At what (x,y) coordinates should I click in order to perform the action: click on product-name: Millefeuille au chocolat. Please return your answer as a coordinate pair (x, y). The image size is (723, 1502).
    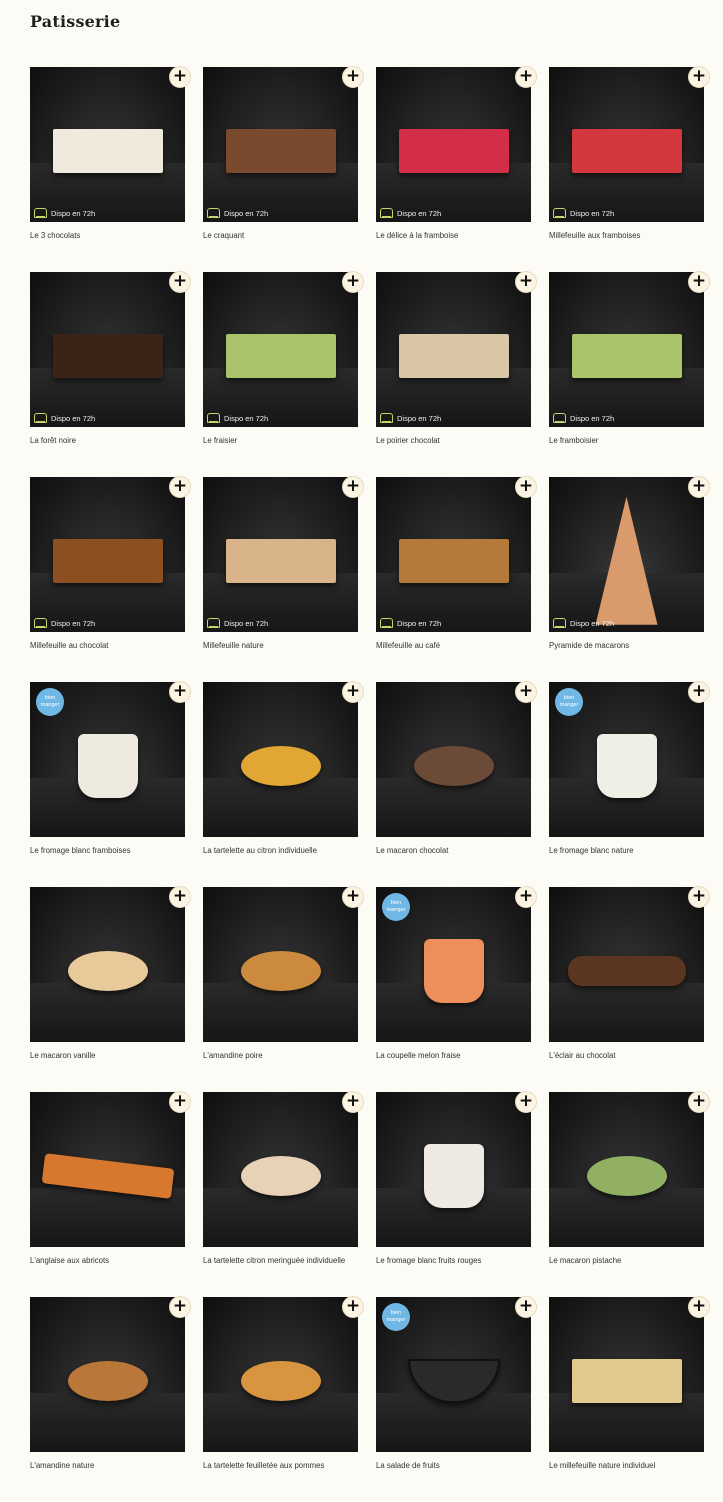
    Looking at the image, I should click on (107, 645).